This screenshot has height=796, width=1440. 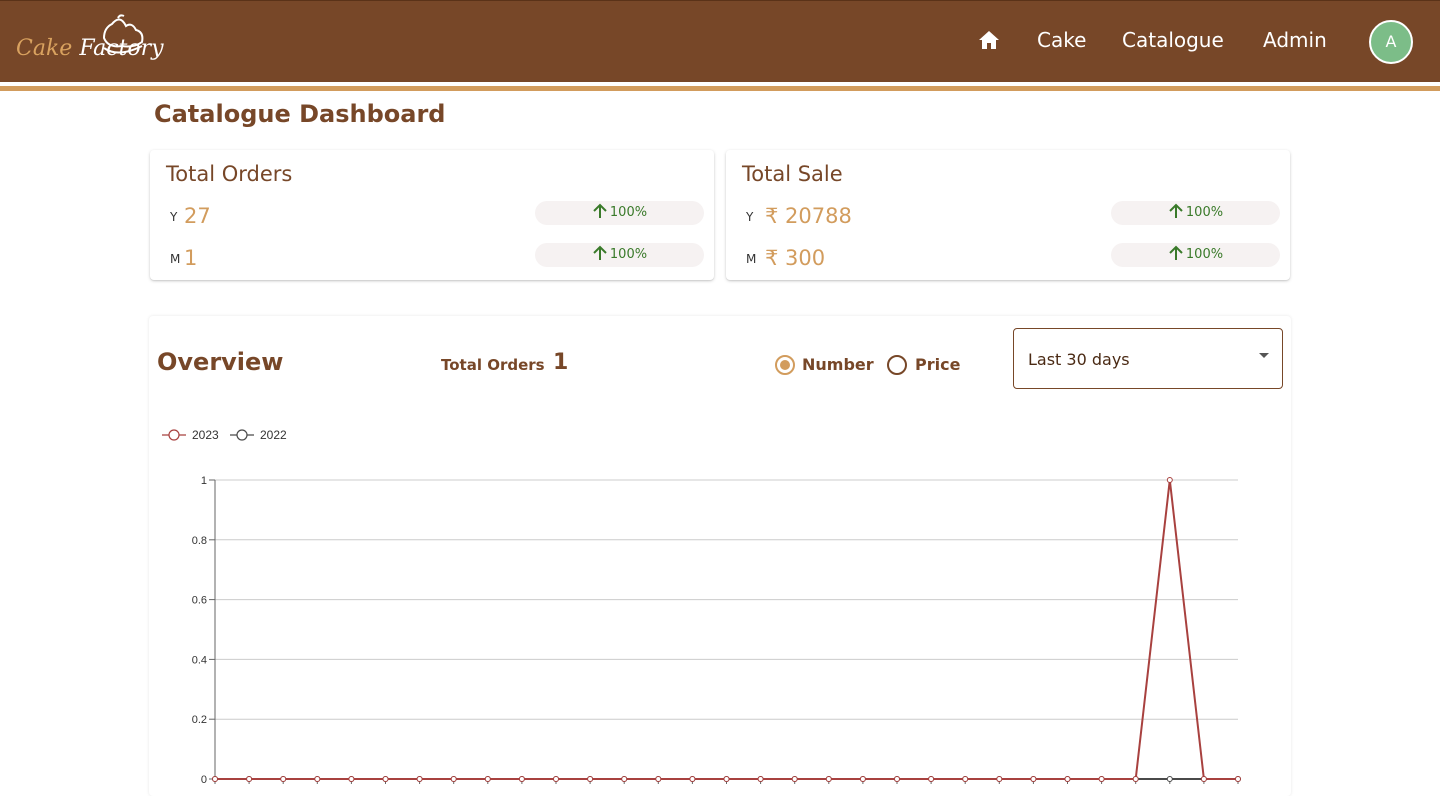 What do you see at coordinates (937, 364) in the screenshot?
I see `radio-price-label: Price` at bounding box center [937, 364].